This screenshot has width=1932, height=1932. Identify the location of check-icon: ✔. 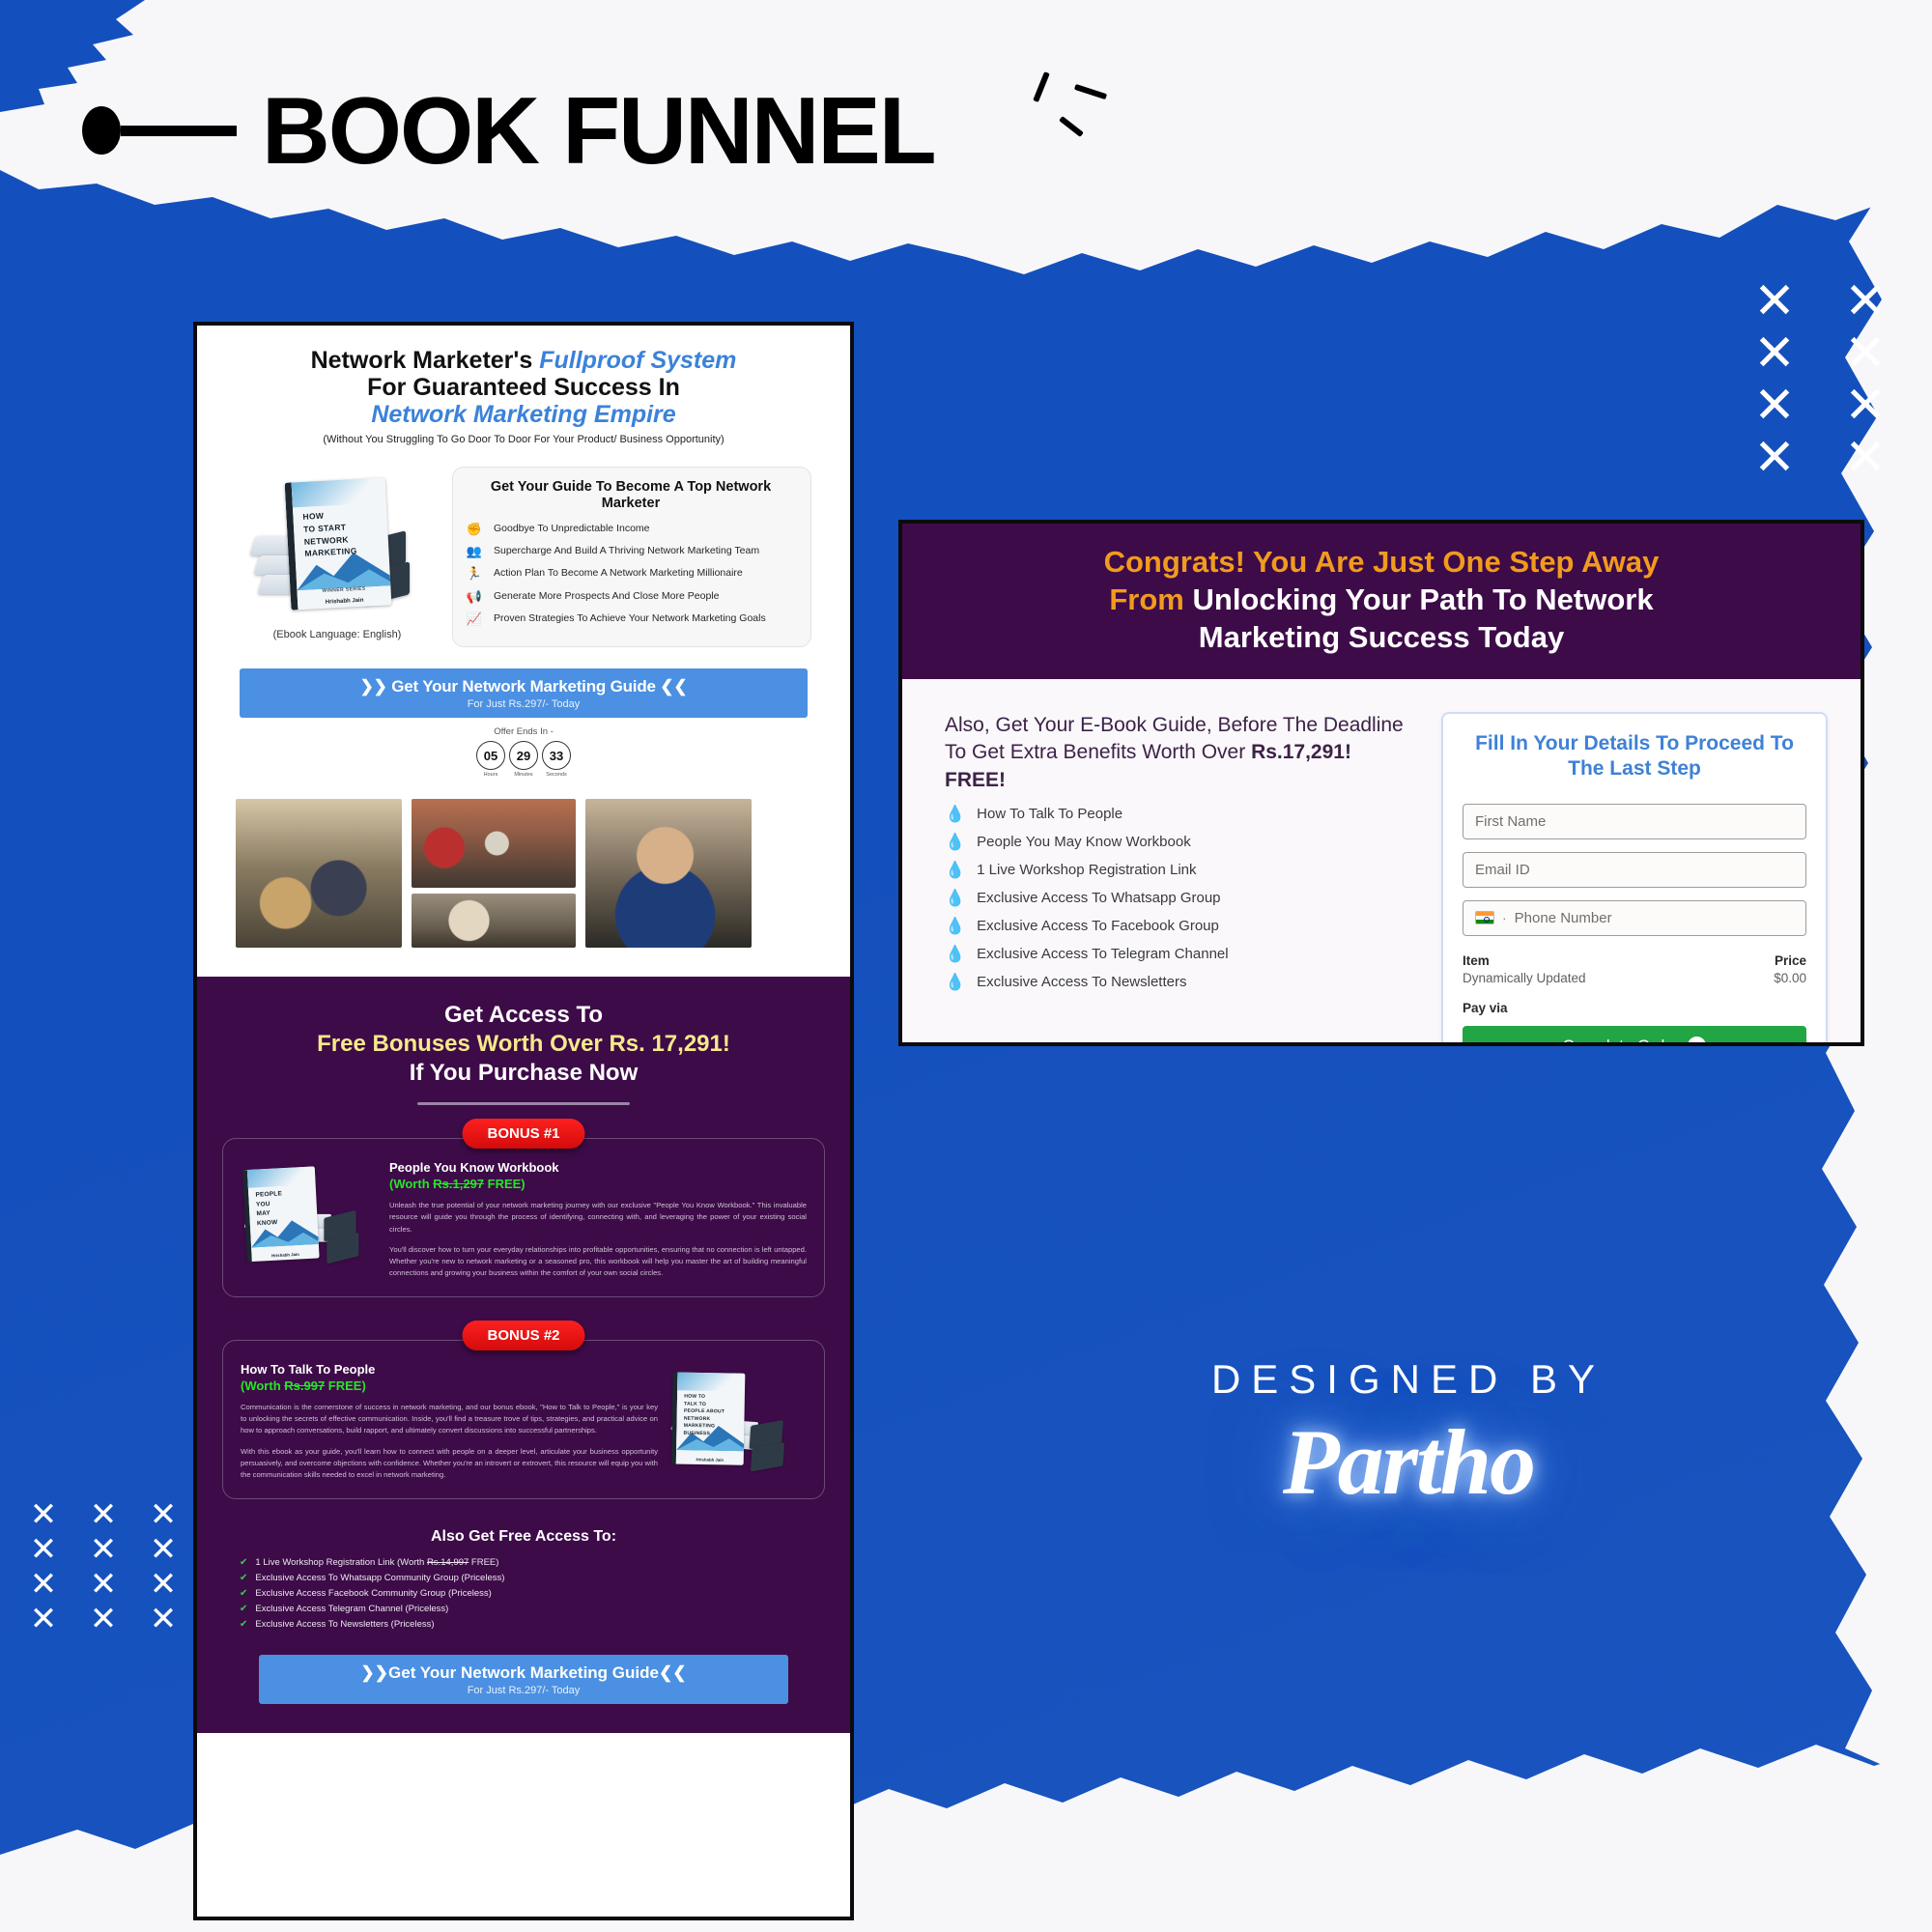
(244, 1577).